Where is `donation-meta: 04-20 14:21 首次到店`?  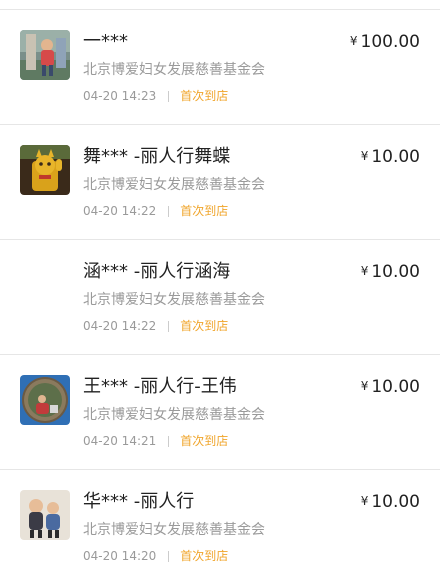 donation-meta: 04-20 14:21 首次到店 is located at coordinates (155, 441).